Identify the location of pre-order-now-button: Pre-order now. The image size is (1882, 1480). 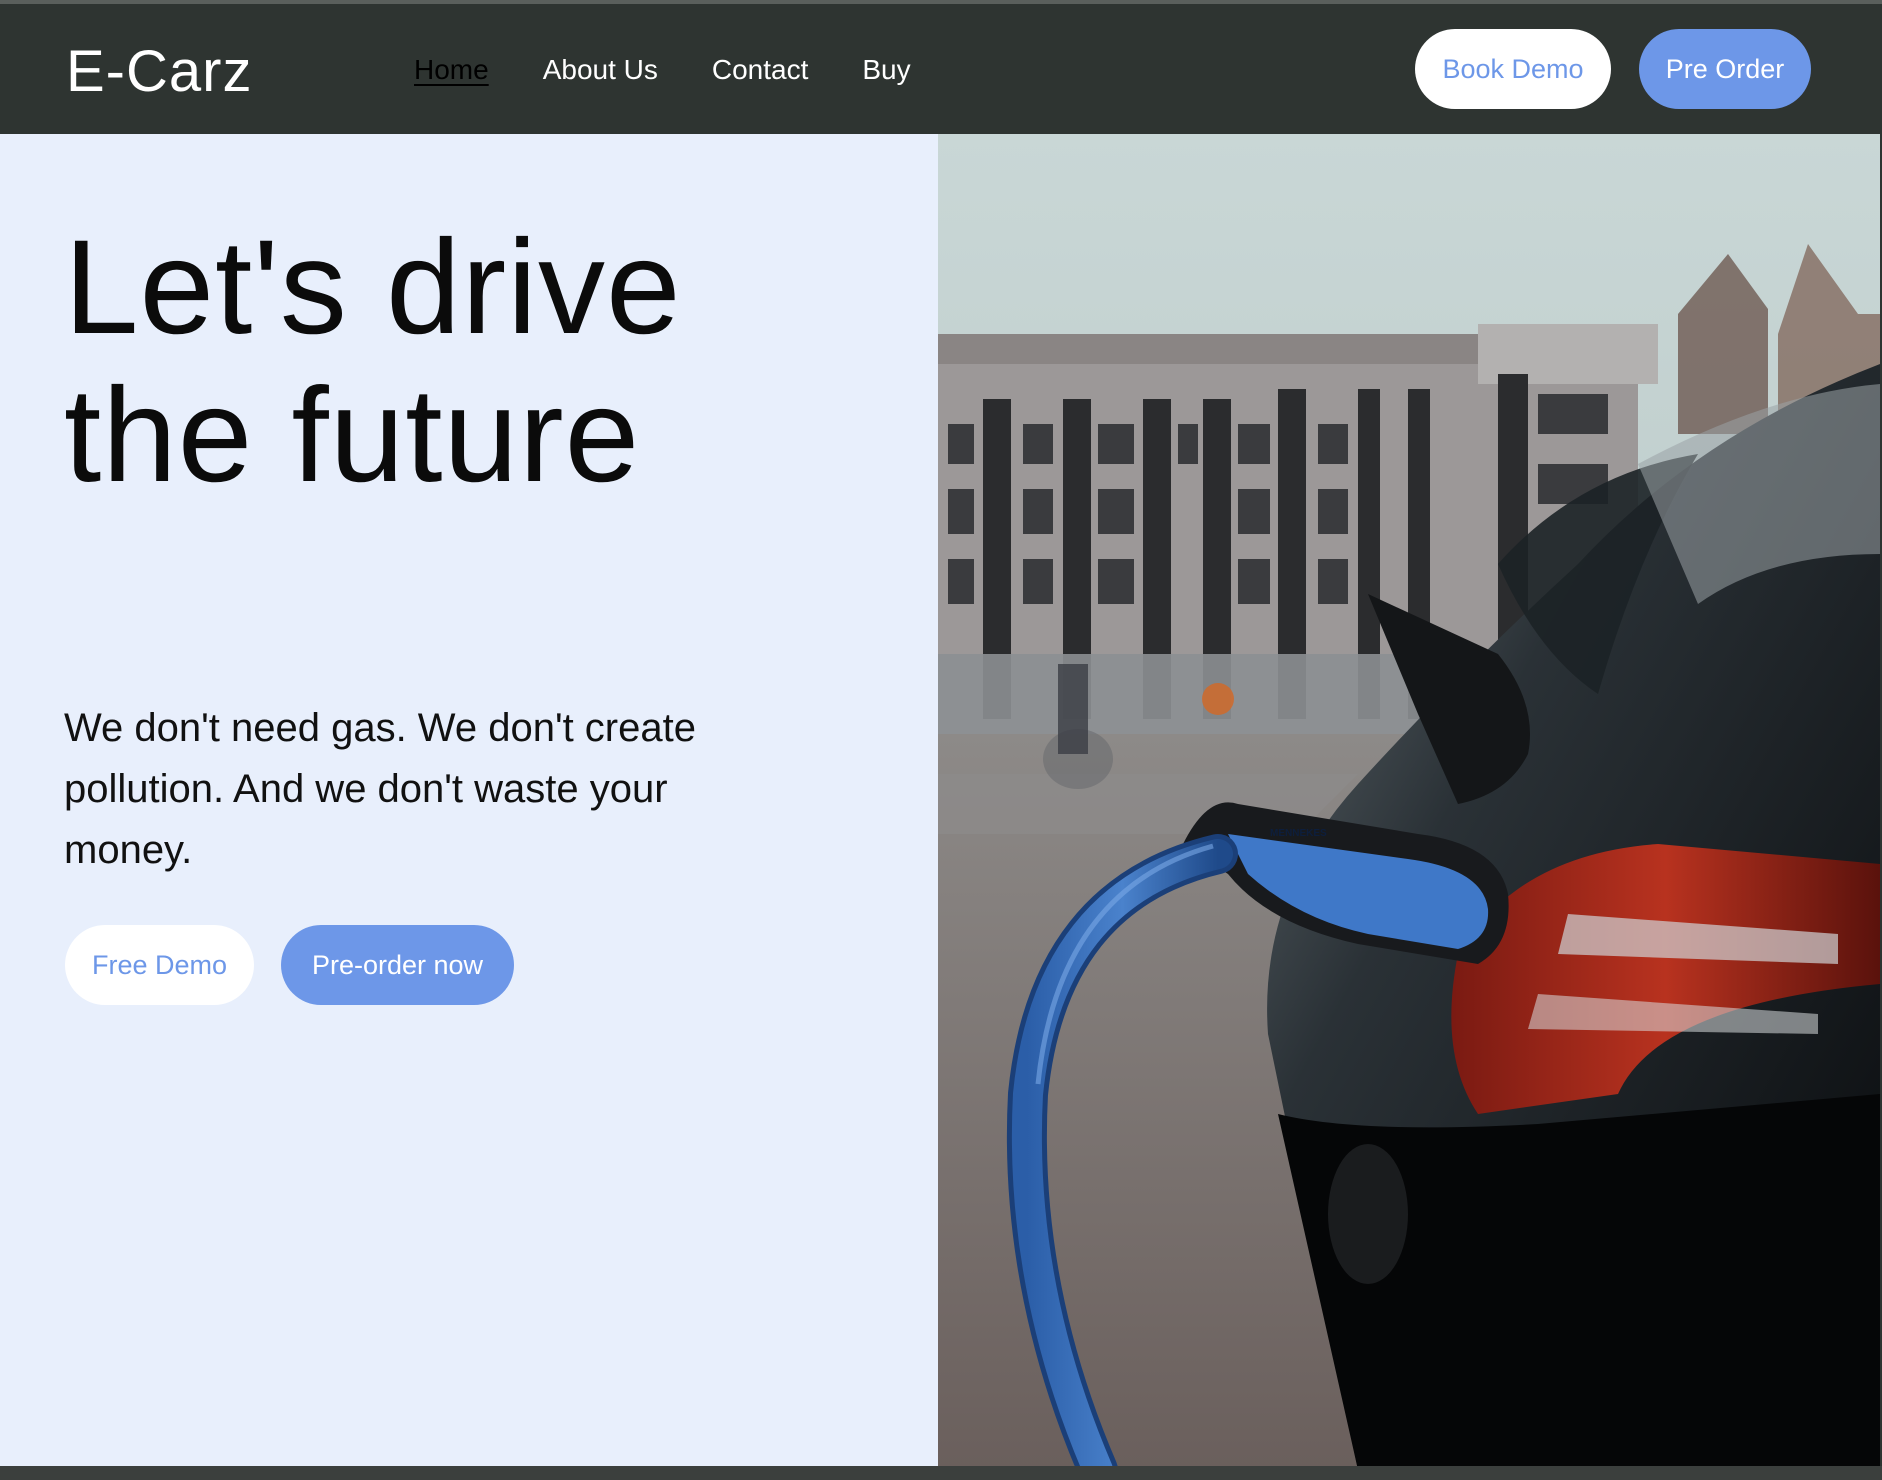
(397, 965).